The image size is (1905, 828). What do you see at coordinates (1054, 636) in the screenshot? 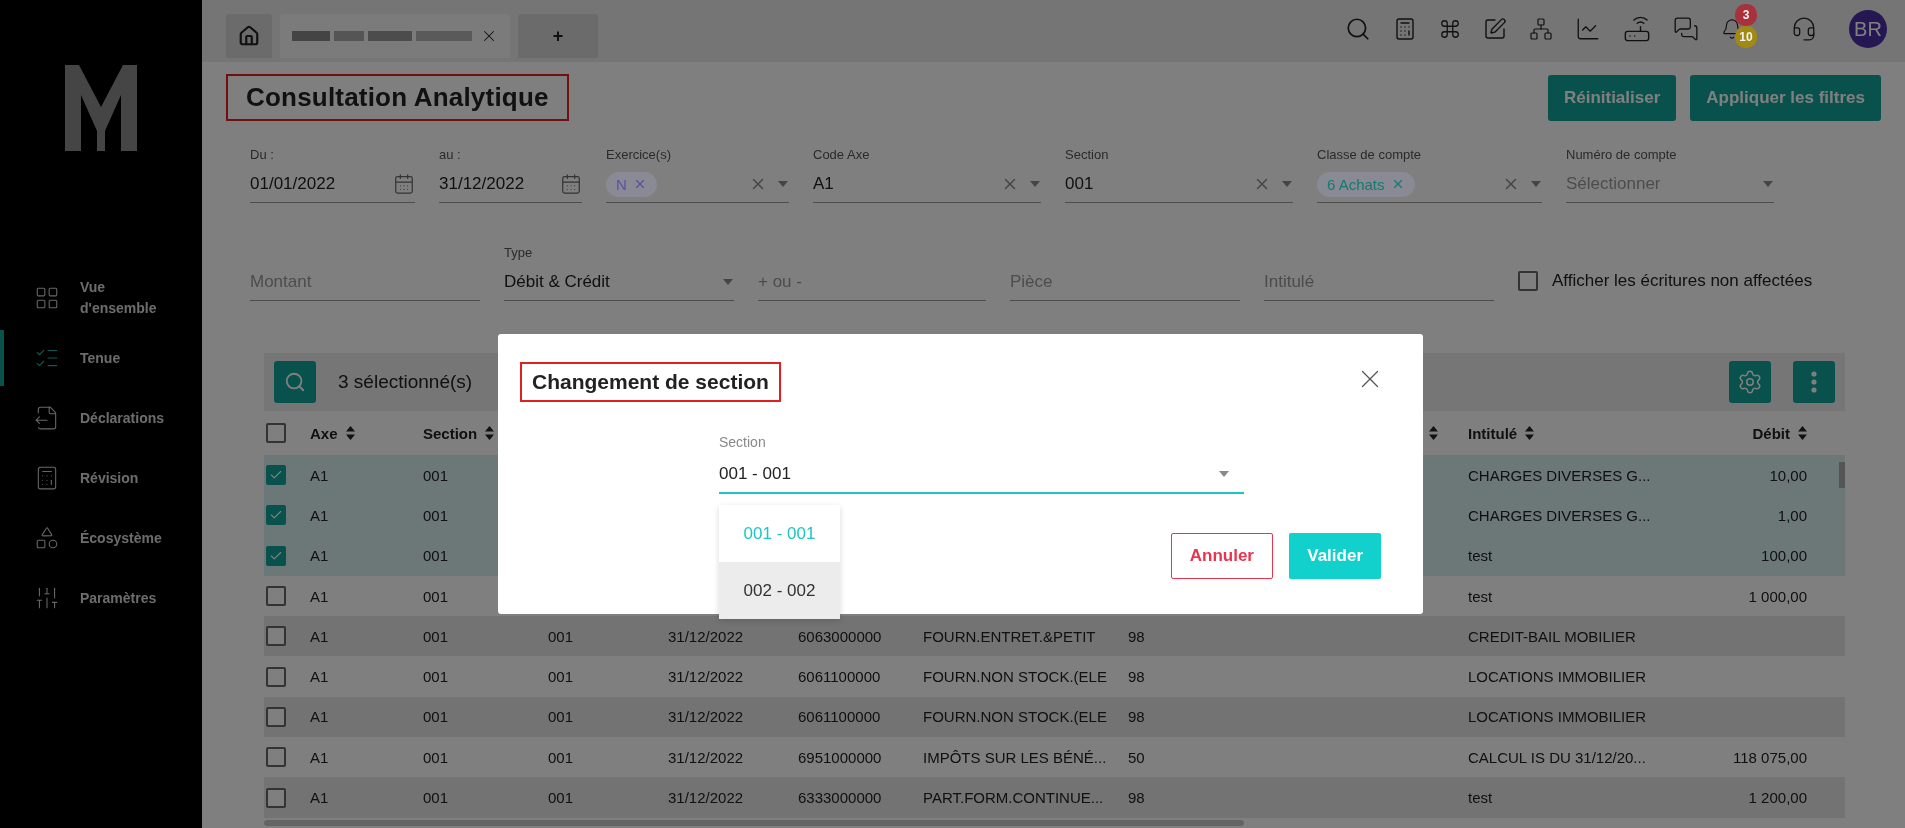
I see `table-row: A1 001 001 31/12/2022 6063000000 FOURN.ENTRET.&PETIT 98 CREDIT-BAIL MOBILIER` at bounding box center [1054, 636].